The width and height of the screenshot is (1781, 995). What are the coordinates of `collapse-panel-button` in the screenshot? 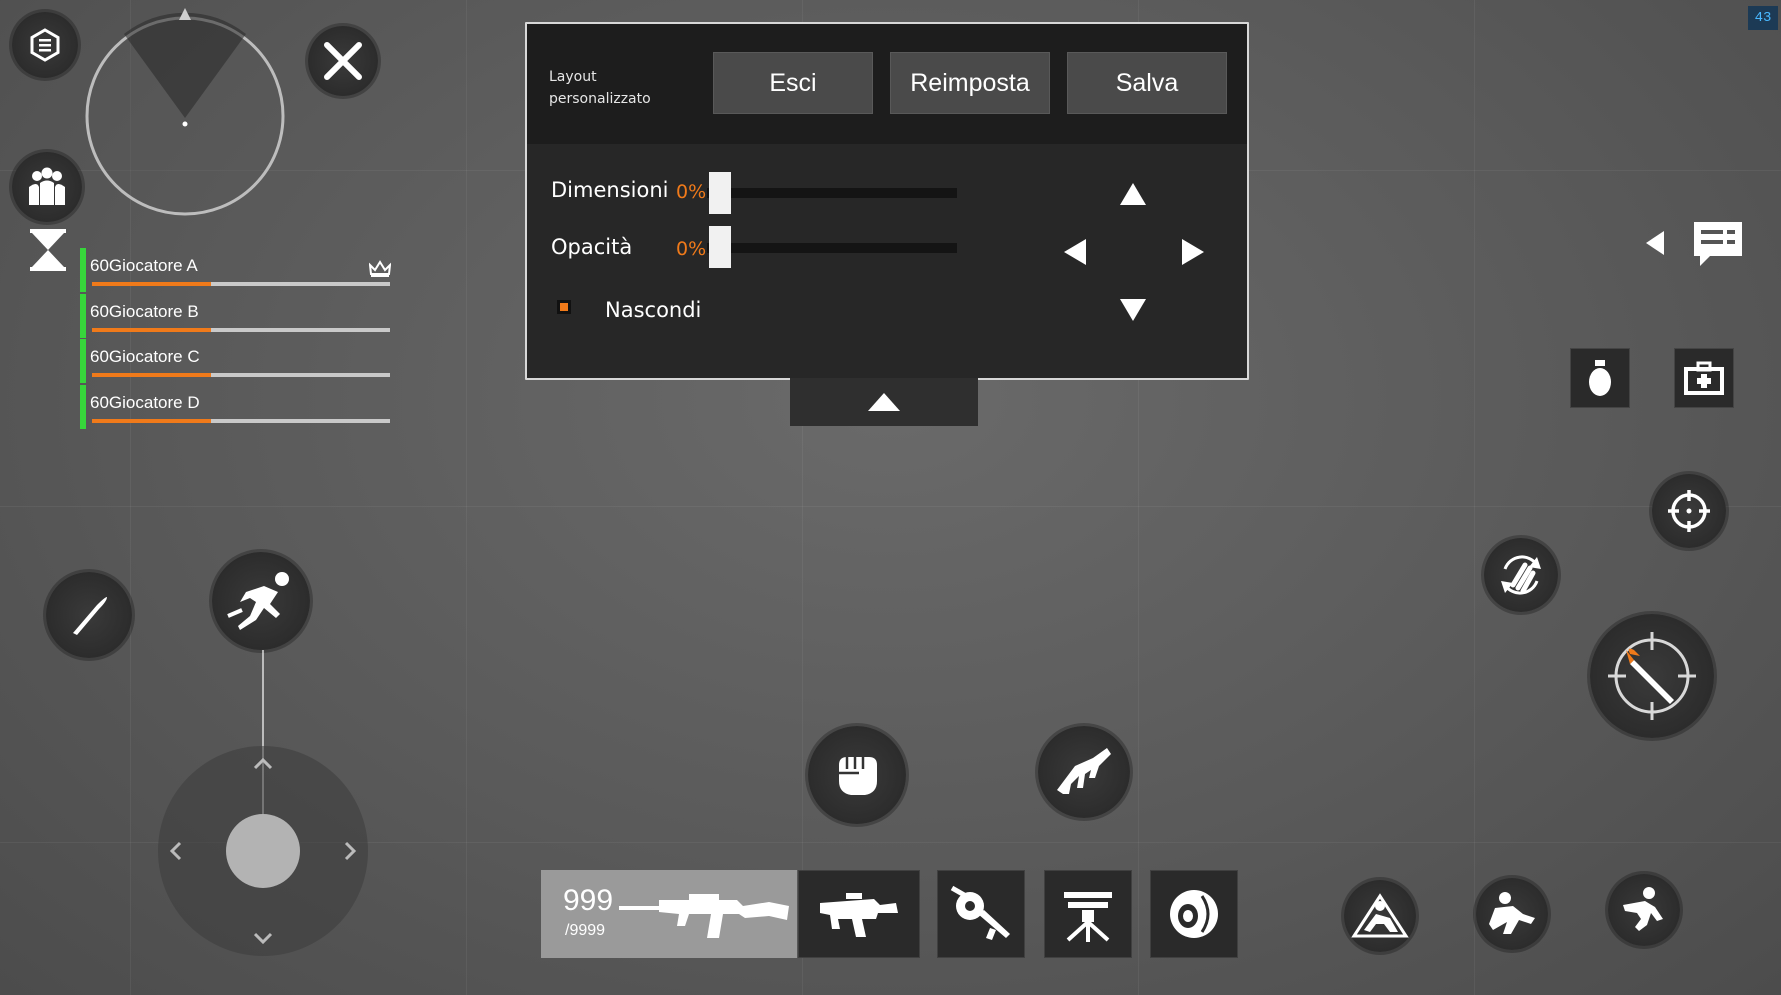 It's located at (884, 402).